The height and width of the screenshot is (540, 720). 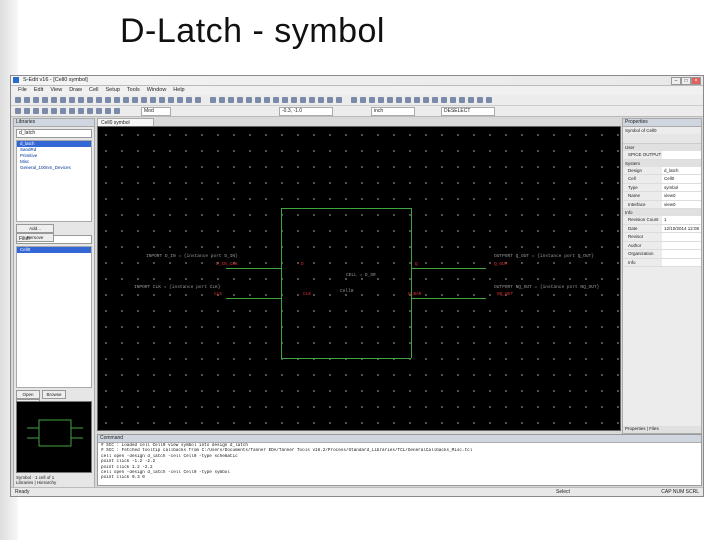 What do you see at coordinates (56, 90) in the screenshot?
I see `menu-view: View` at bounding box center [56, 90].